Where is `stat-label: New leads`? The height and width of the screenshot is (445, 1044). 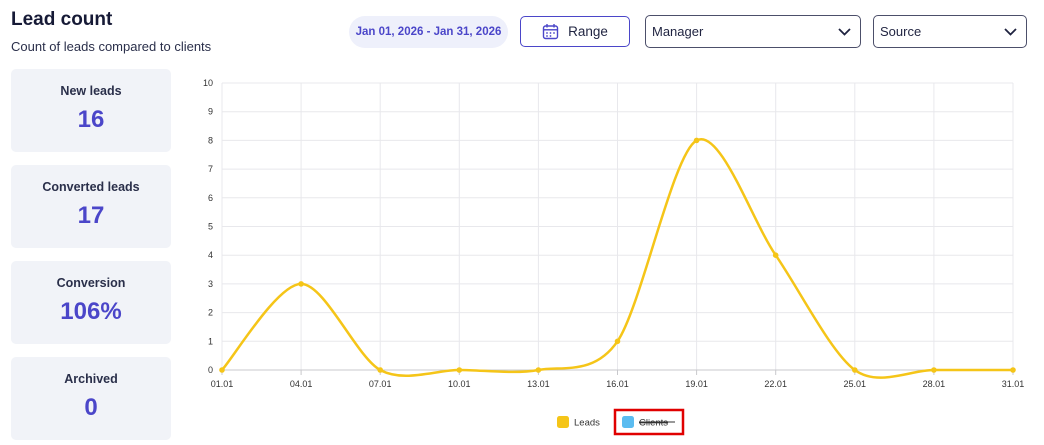 stat-label: New leads is located at coordinates (91, 91).